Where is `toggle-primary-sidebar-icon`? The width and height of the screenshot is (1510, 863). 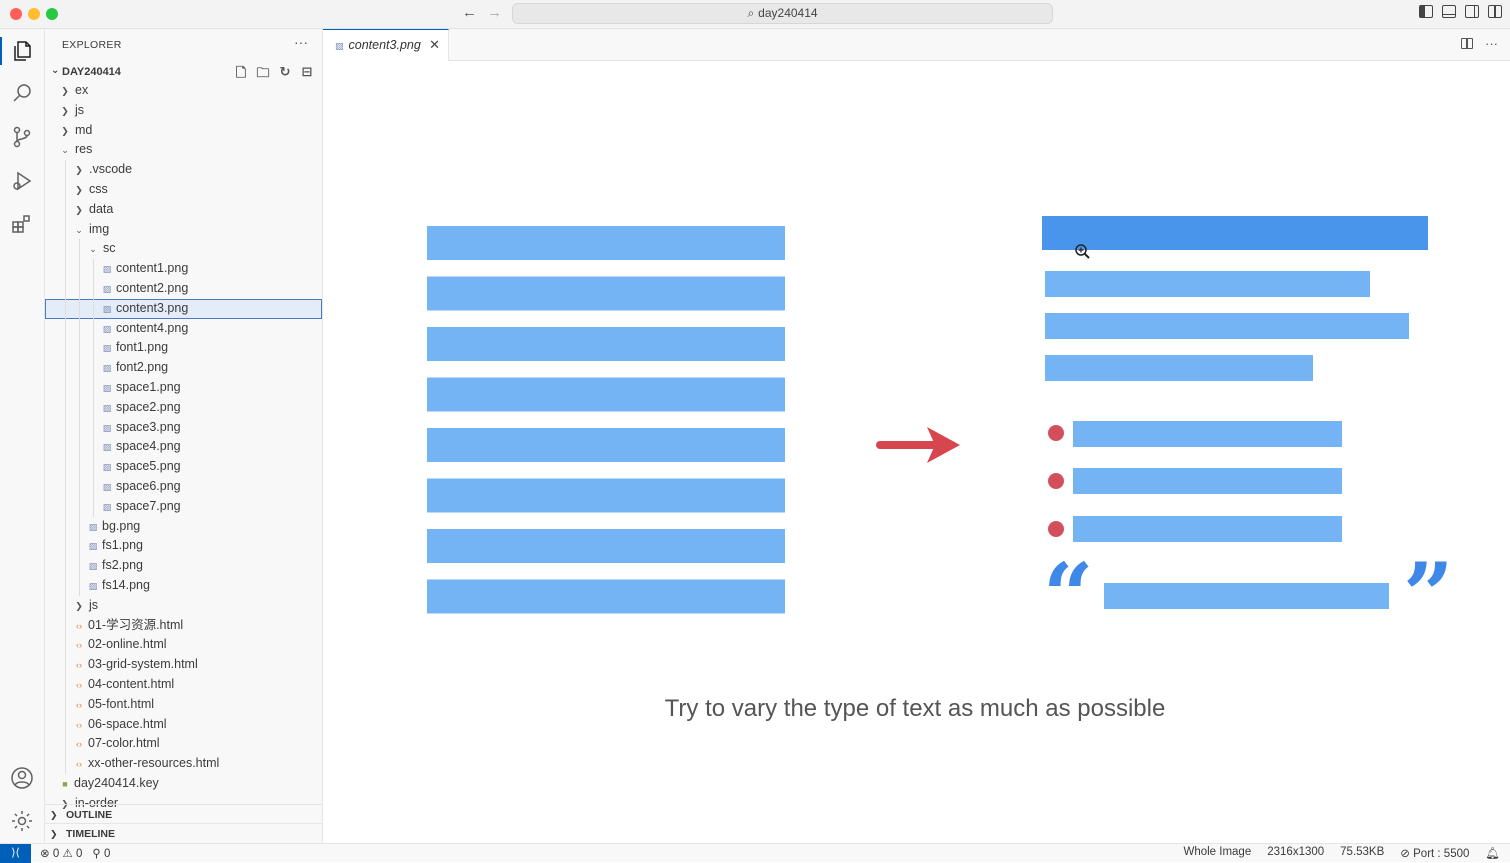
toggle-primary-sidebar-icon is located at coordinates (1426, 11).